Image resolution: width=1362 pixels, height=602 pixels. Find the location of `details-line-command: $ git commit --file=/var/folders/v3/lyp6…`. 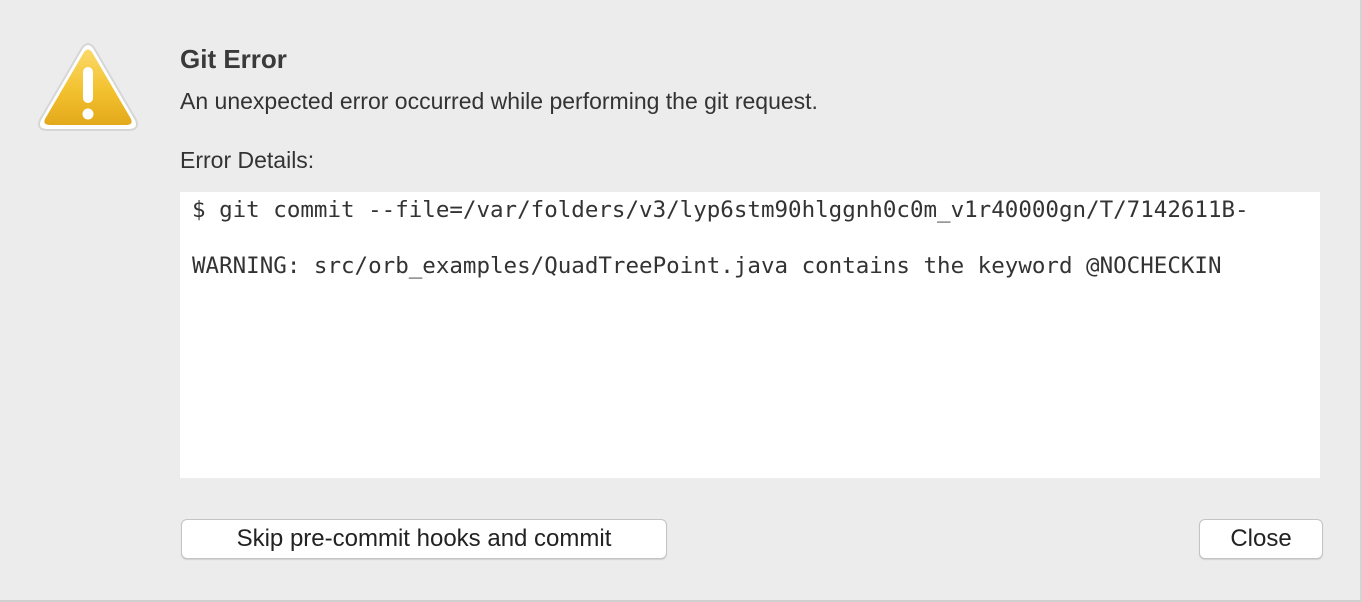

details-line-command: $ git commit --file=/var/folders/v3/lyp6… is located at coordinates (720, 210).